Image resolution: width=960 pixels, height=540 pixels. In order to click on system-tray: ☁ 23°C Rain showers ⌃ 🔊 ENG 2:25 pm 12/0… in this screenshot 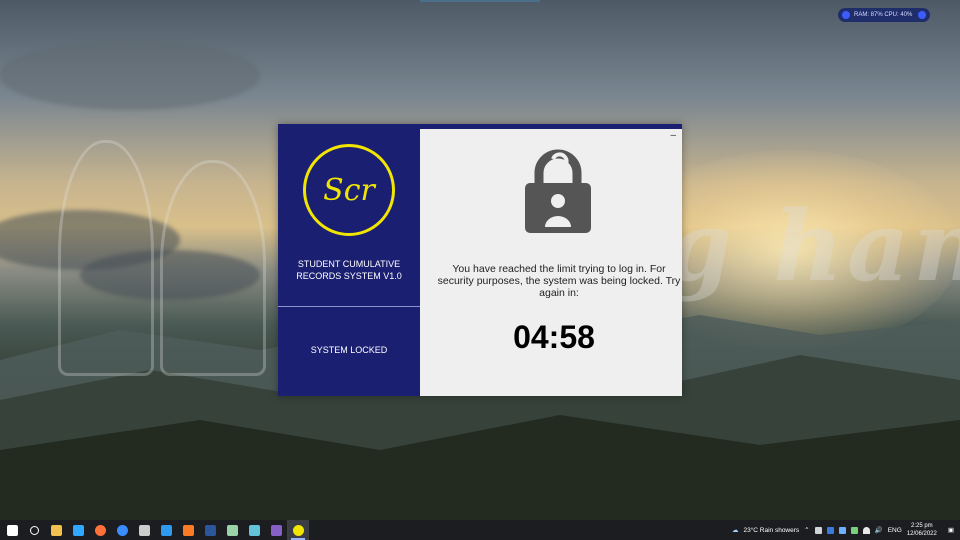, I will do `click(846, 530)`.